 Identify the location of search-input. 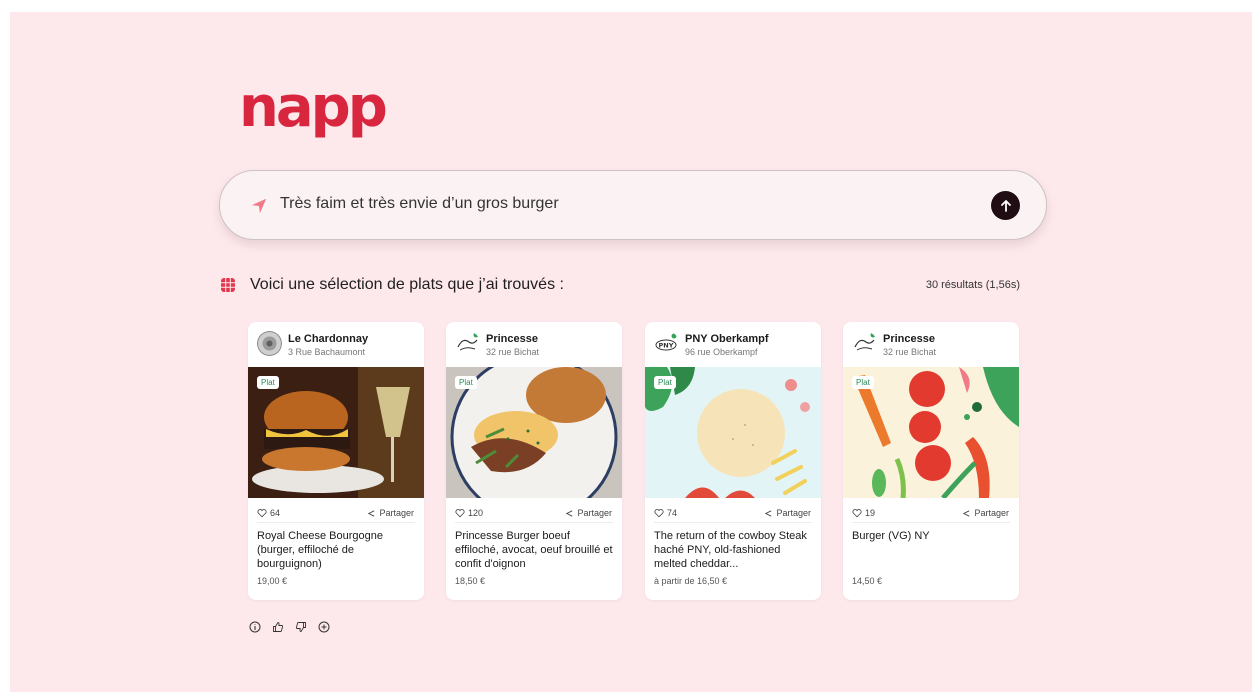
(630, 204).